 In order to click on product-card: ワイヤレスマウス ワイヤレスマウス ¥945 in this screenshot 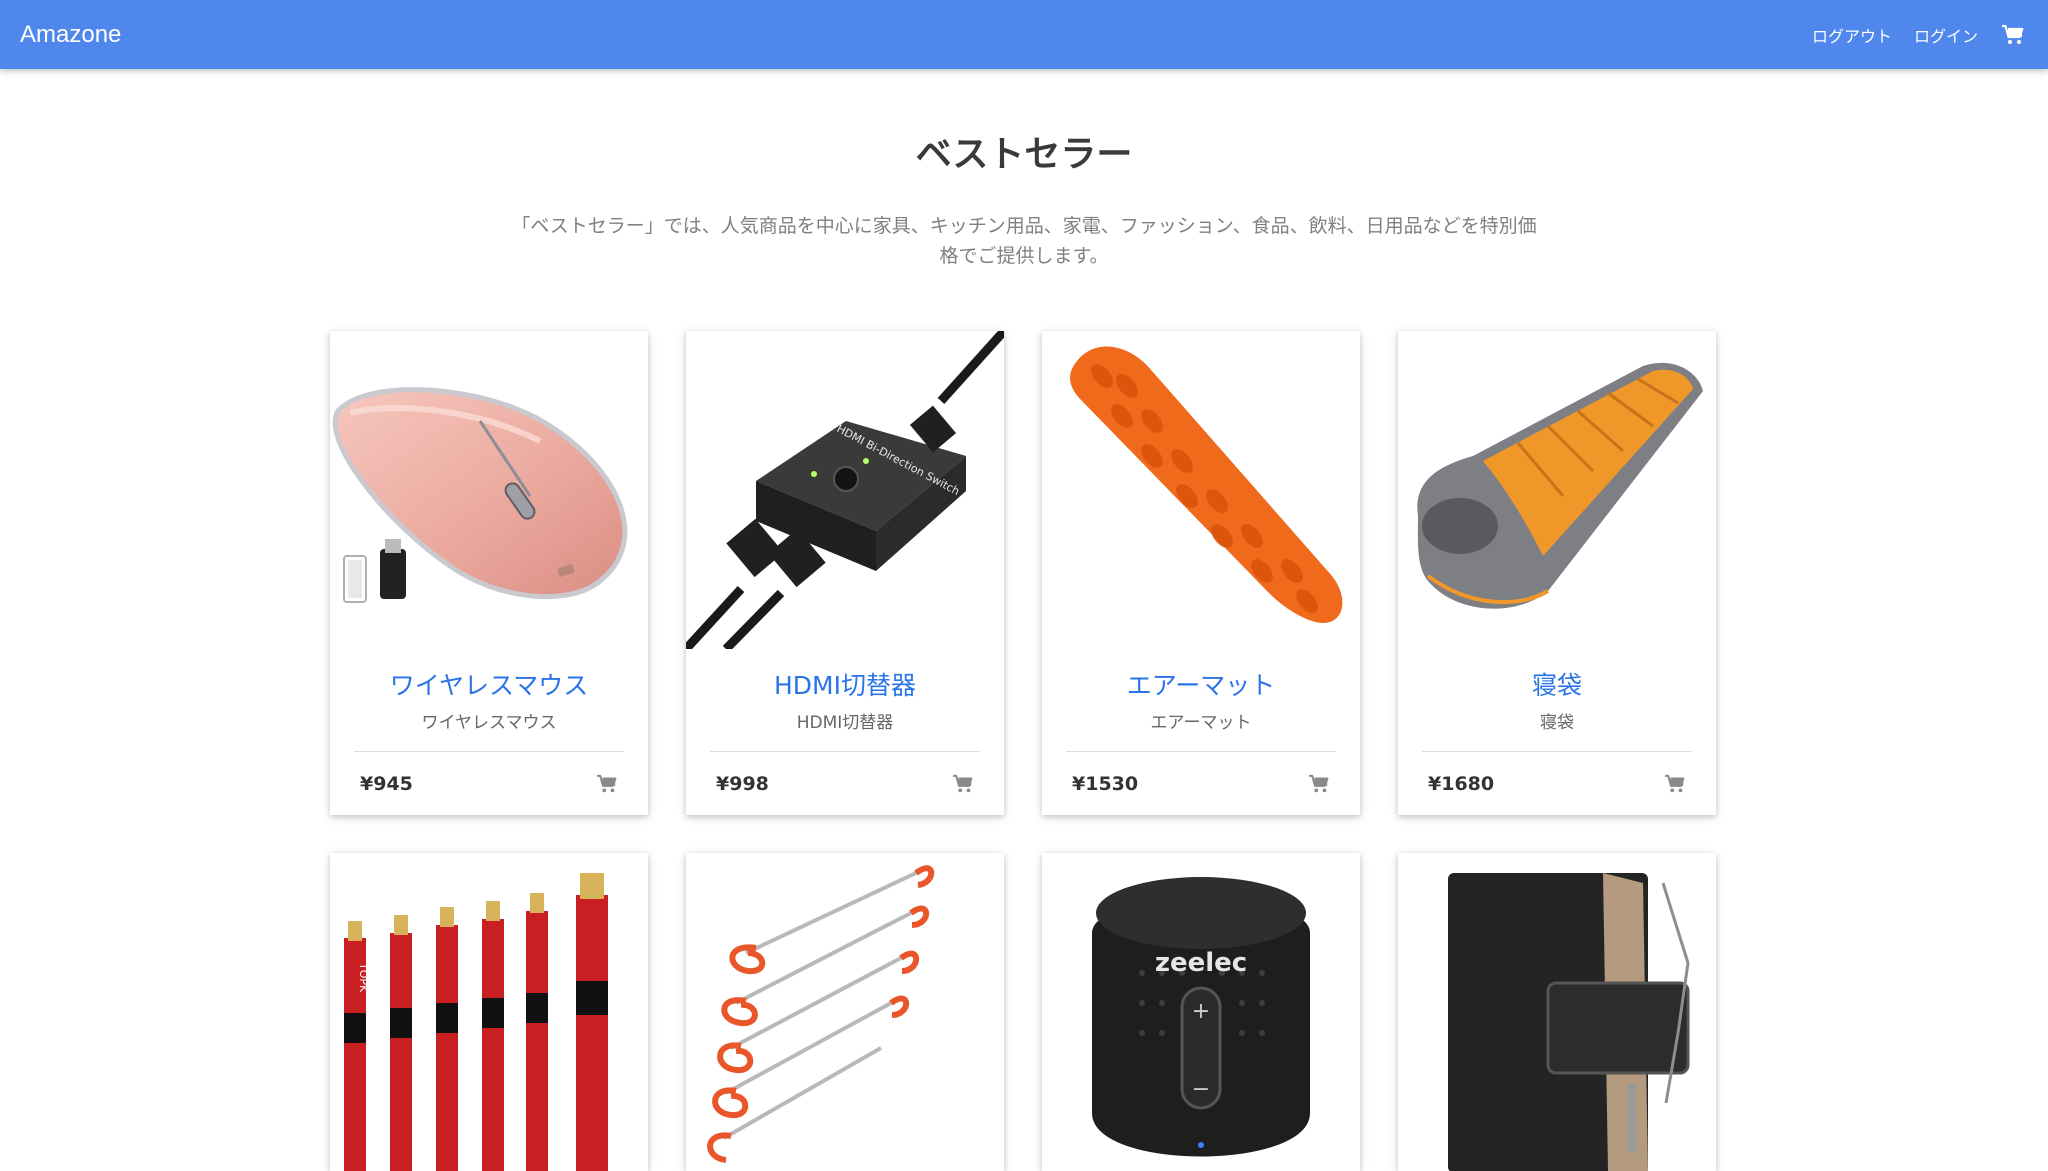, I will do `click(489, 573)`.